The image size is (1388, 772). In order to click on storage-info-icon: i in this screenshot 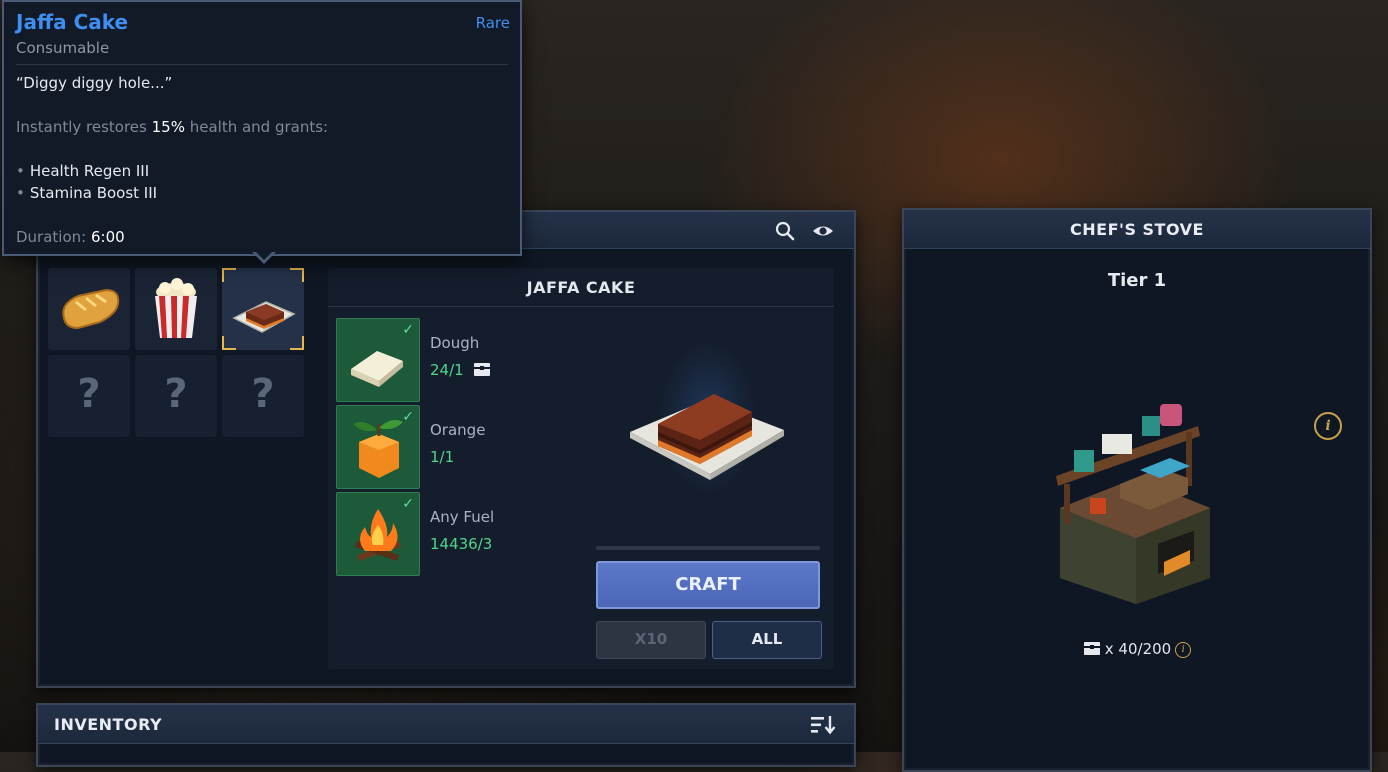, I will do `click(1183, 649)`.